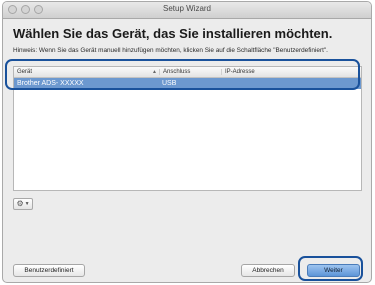 This screenshot has width=375, height=285. I want to click on action-menu-button: ⚙ ▼, so click(23, 204).